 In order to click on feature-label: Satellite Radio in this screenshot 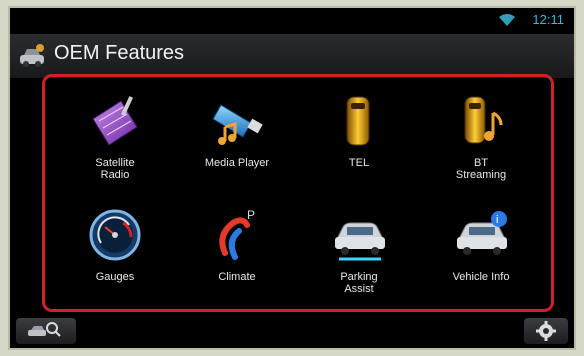, I will do `click(115, 169)`.